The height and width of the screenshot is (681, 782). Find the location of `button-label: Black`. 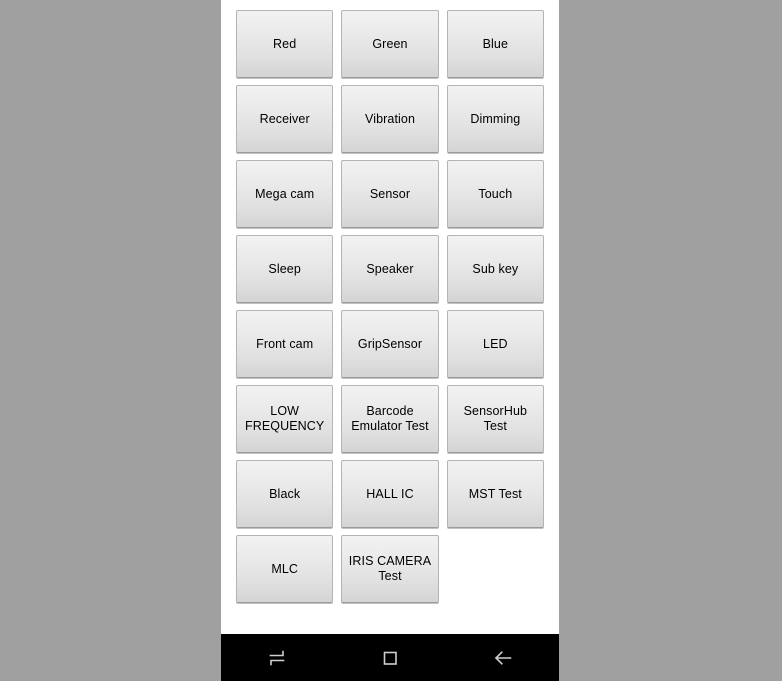

button-label: Black is located at coordinates (285, 493).